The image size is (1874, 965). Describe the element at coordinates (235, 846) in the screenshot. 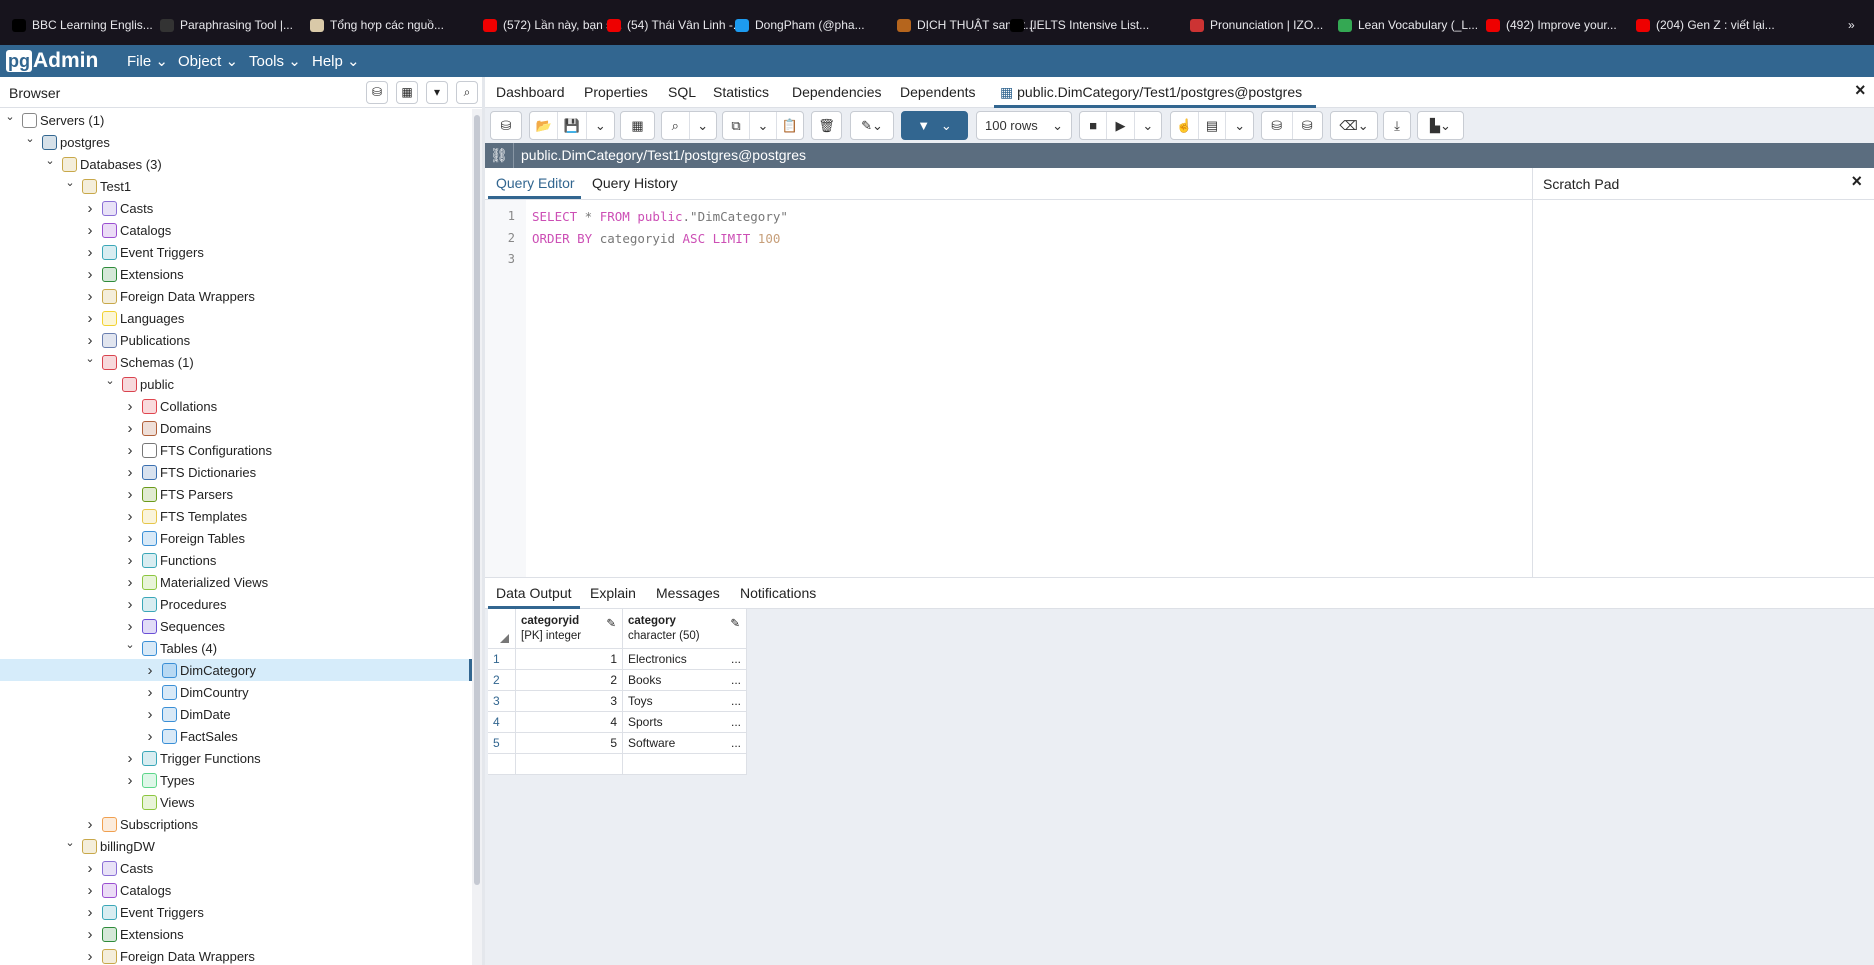

I see `tree-item: ⌄ billingDW` at that location.